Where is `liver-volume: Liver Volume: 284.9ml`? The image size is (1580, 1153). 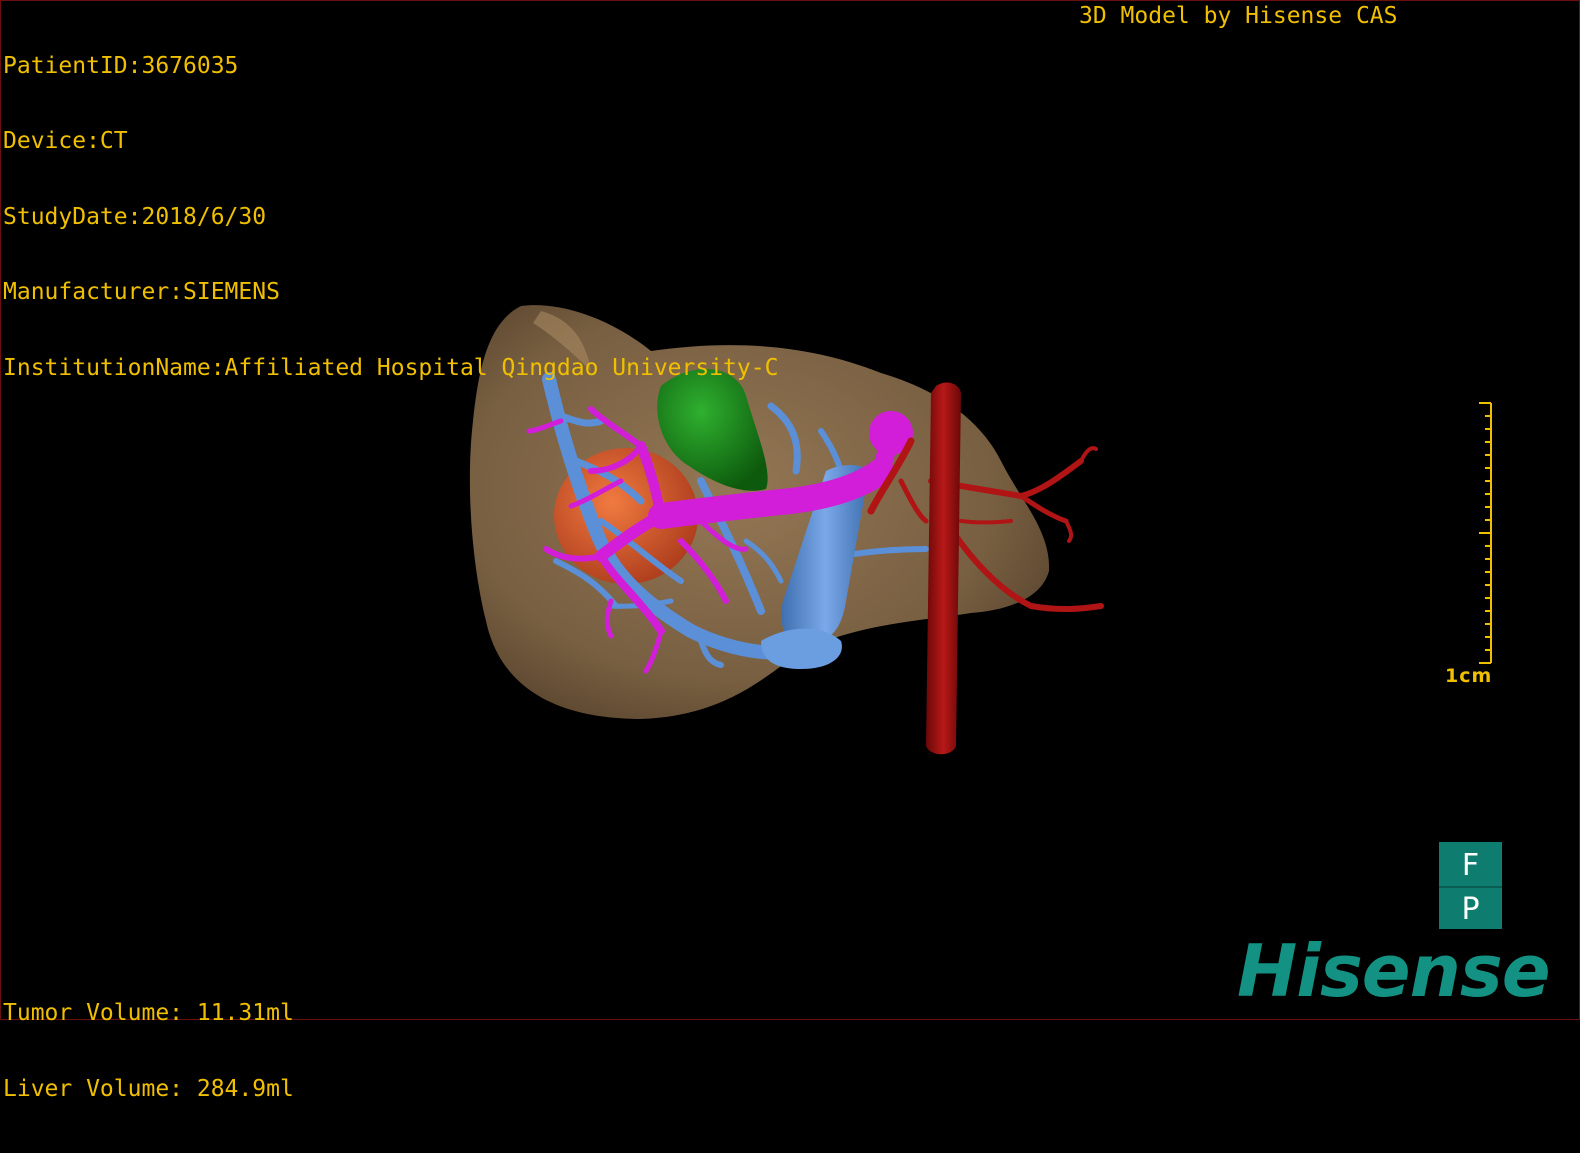 liver-volume: Liver Volume: 284.9ml is located at coordinates (148, 1089).